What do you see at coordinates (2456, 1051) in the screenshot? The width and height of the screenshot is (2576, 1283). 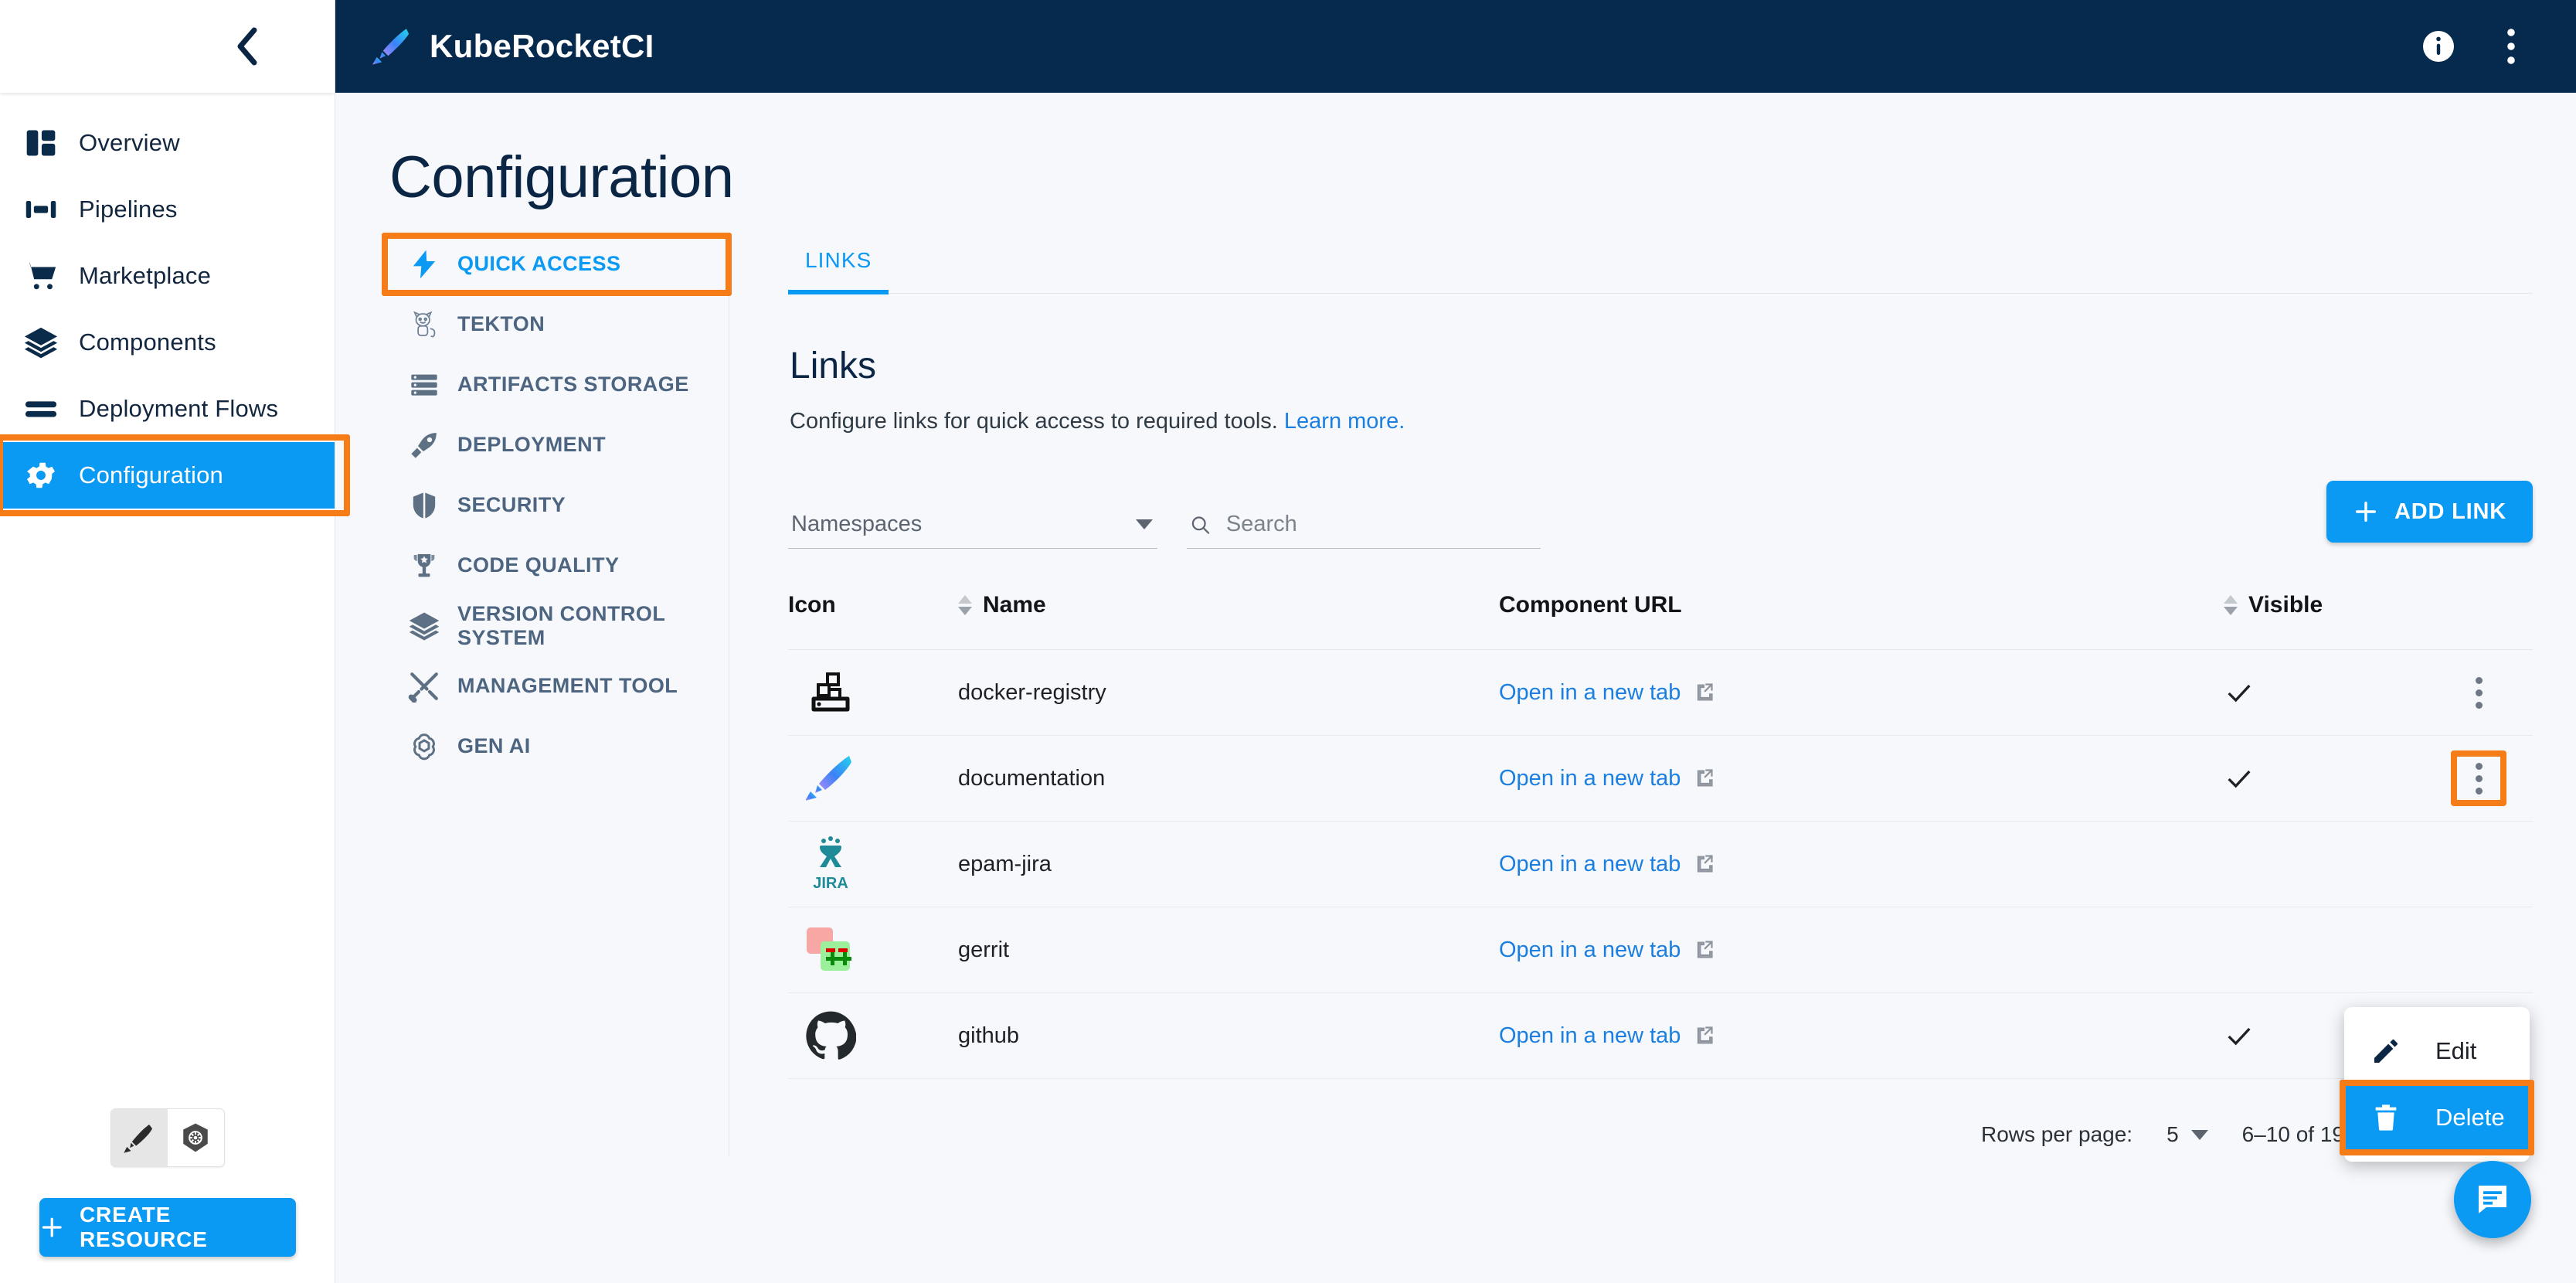 I see `context-menu-label: Edit` at bounding box center [2456, 1051].